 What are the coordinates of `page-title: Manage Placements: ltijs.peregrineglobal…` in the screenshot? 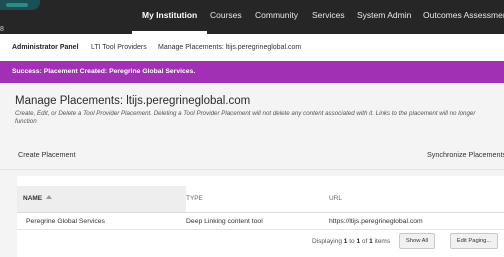 It's located at (133, 101).